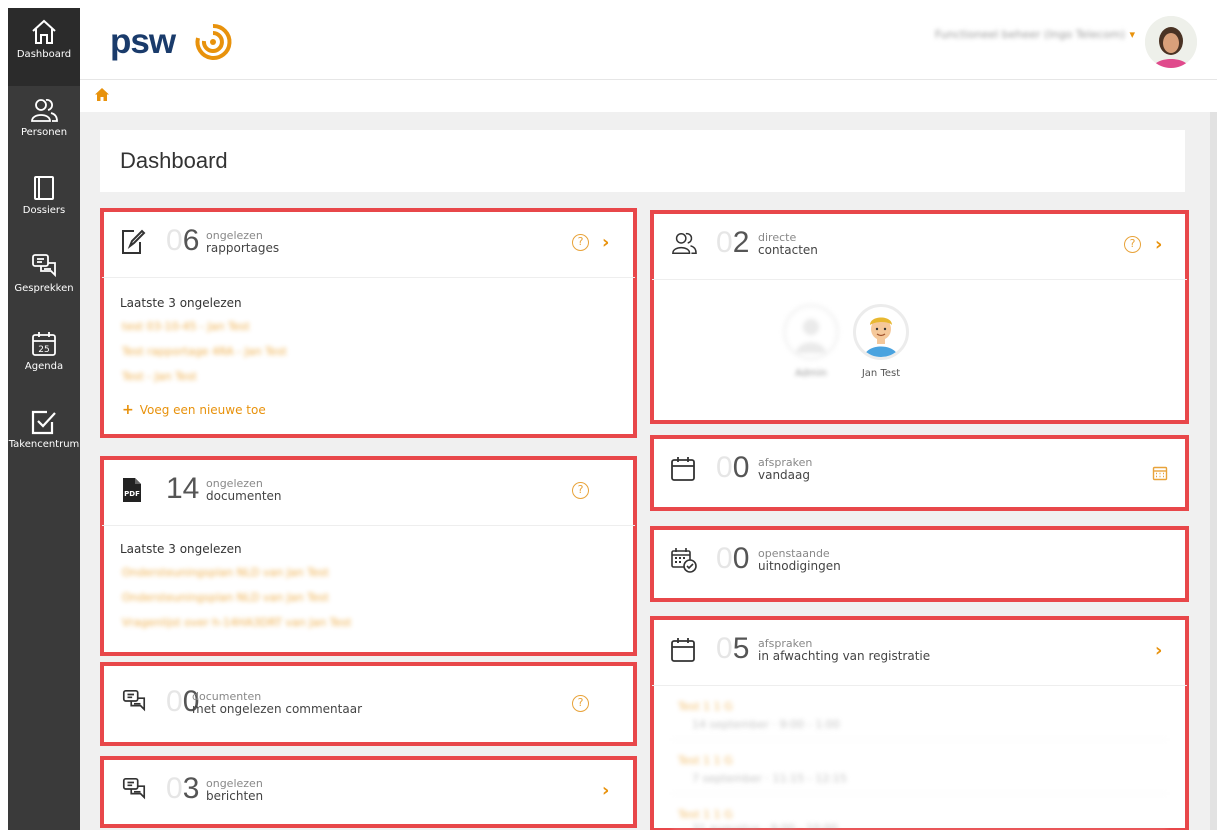  What do you see at coordinates (194, 410) in the screenshot?
I see `add-new-report-link: + Voeg een nieuwe toe` at bounding box center [194, 410].